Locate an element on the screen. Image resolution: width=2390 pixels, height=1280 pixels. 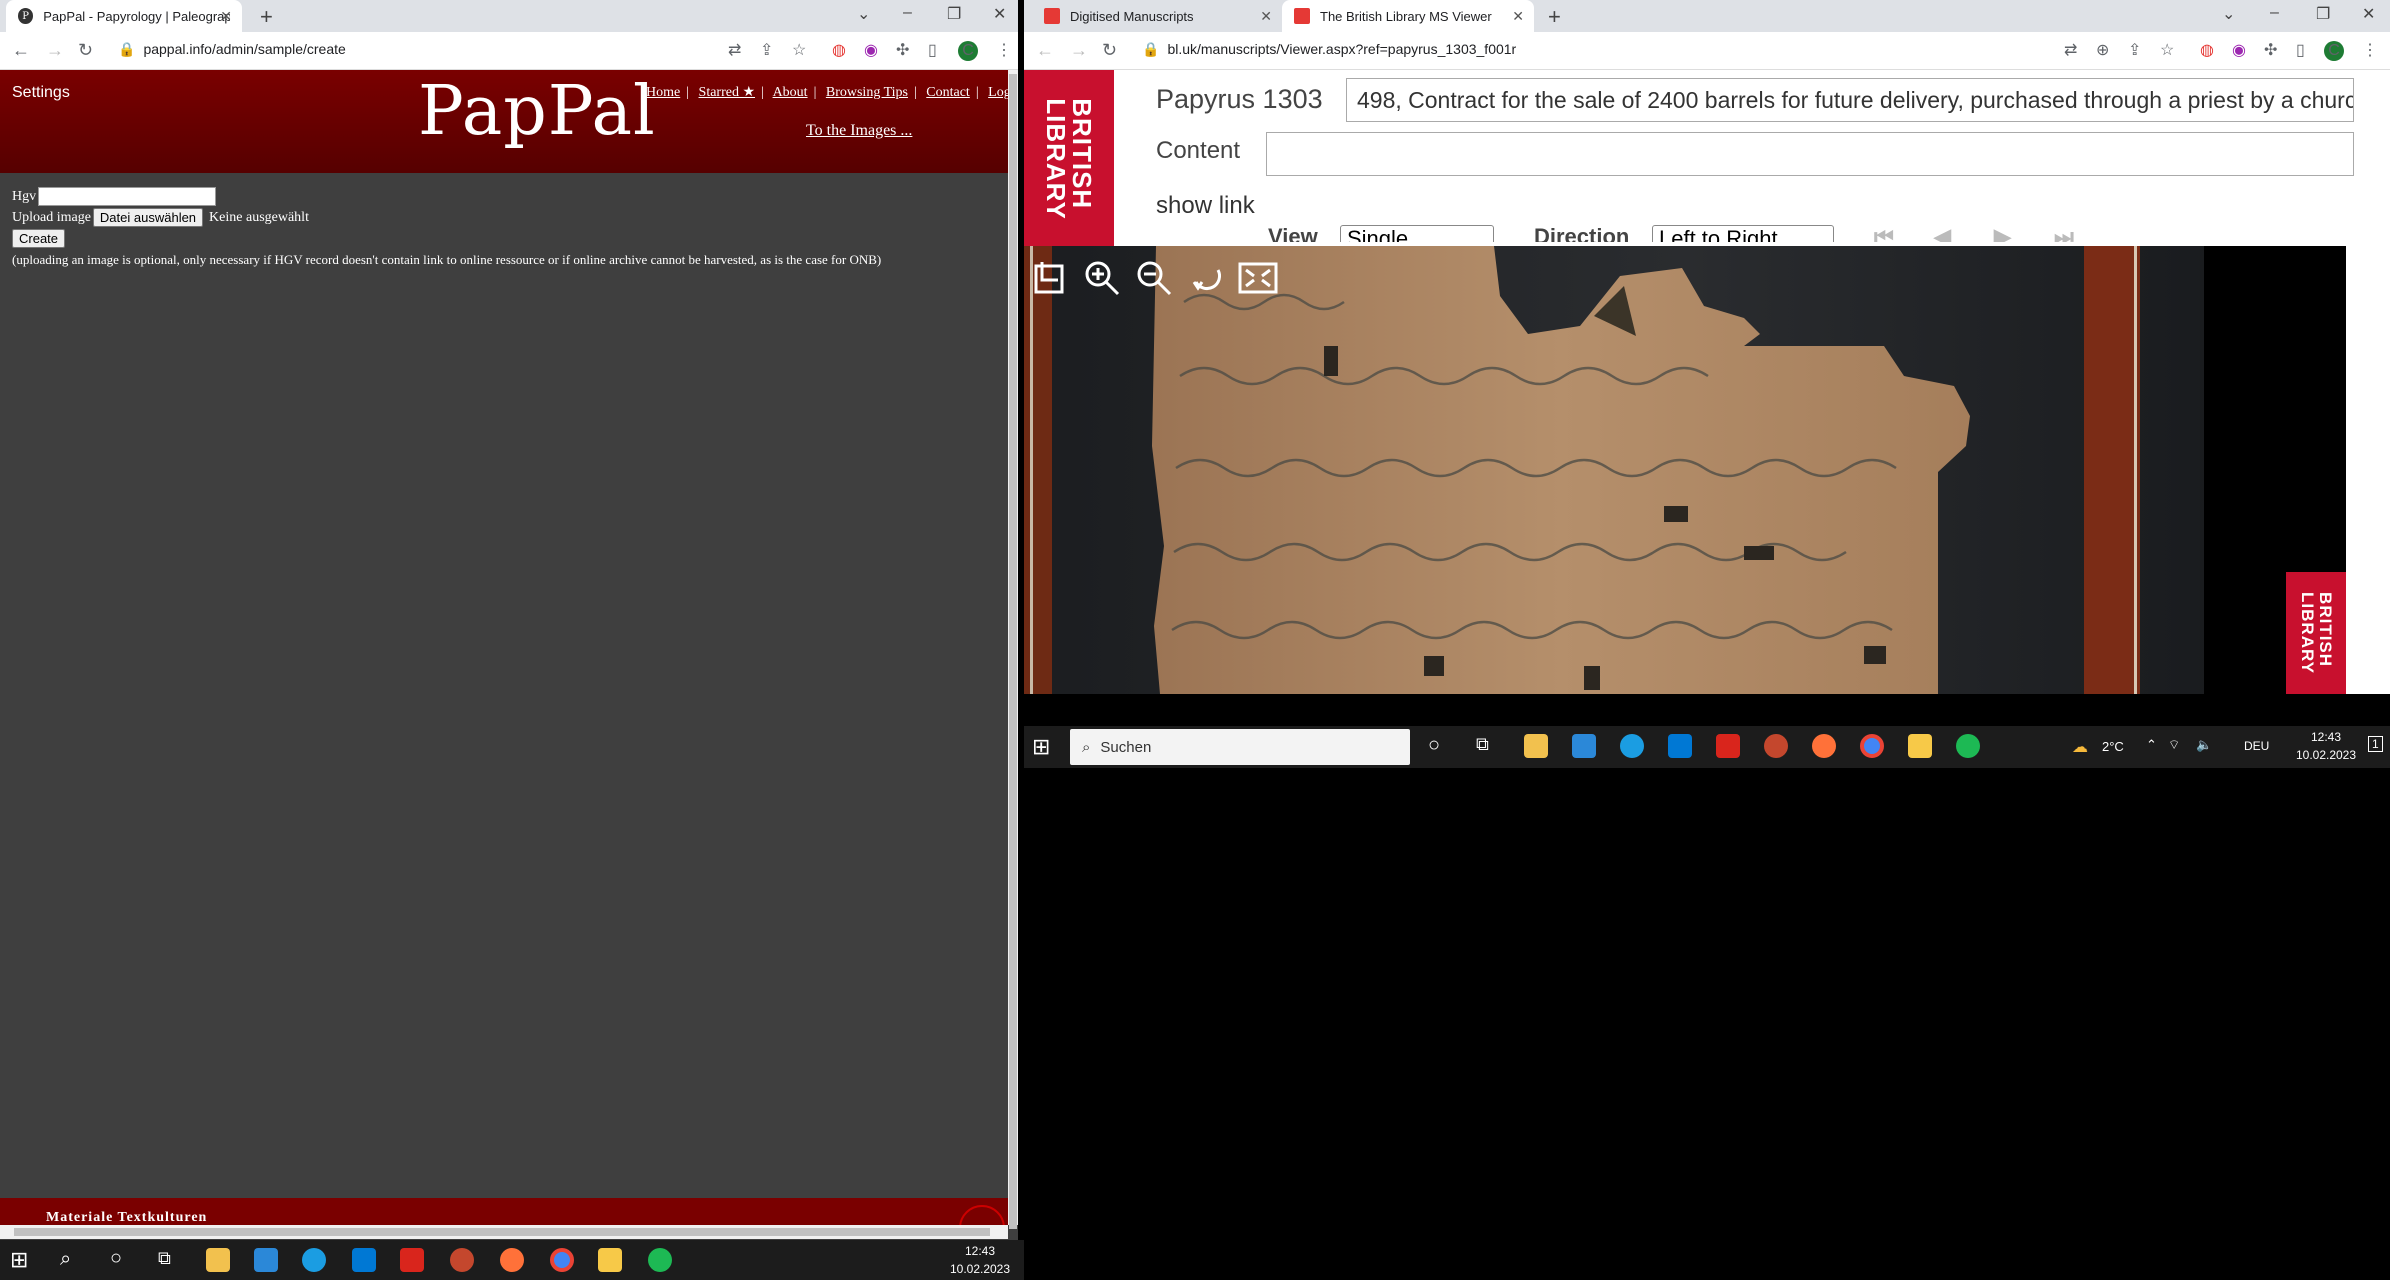
tray-chevron-icon: ⌃ is located at coordinates (2151, 745).